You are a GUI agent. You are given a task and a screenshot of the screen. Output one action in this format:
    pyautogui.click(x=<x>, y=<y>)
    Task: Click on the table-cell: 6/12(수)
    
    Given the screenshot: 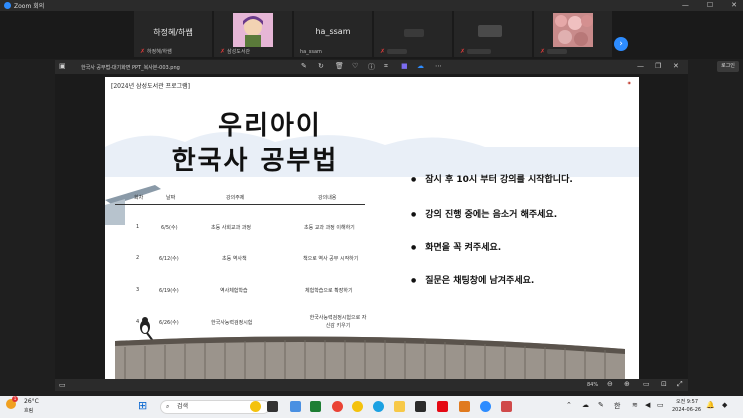 What is the action you would take?
    pyautogui.click(x=169, y=259)
    